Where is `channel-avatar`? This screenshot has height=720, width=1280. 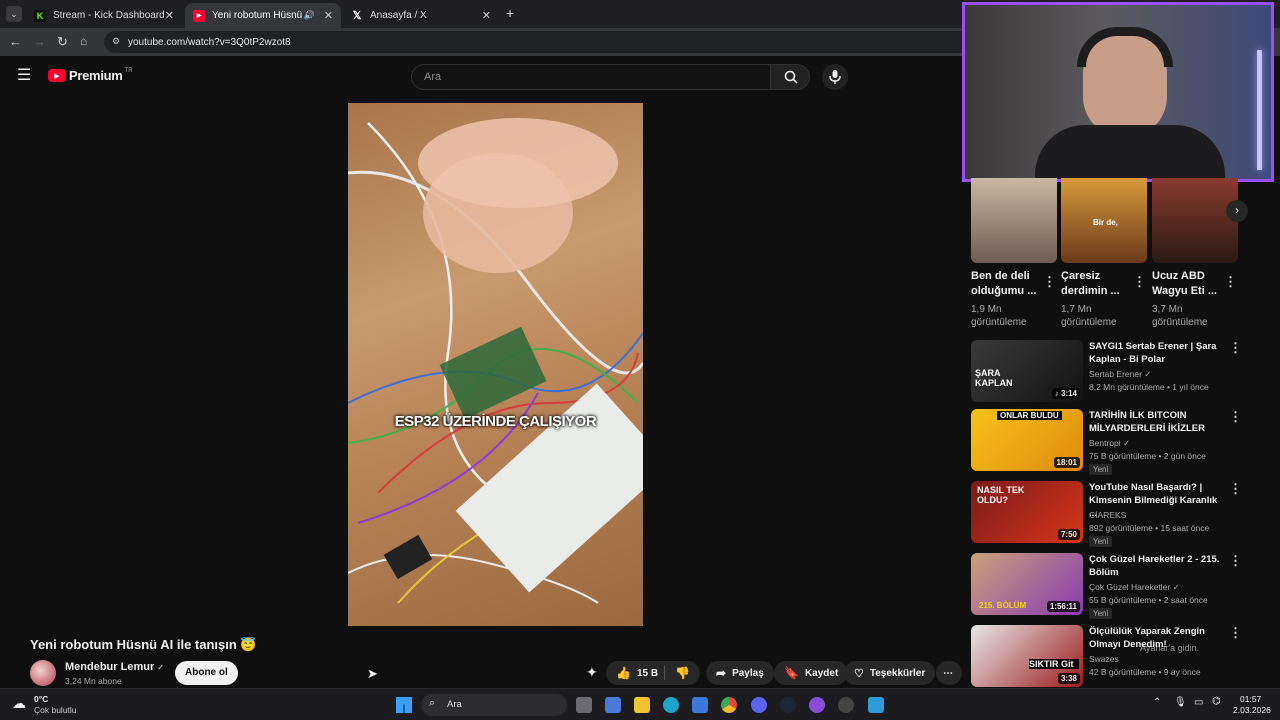
channel-avatar is located at coordinates (43, 673).